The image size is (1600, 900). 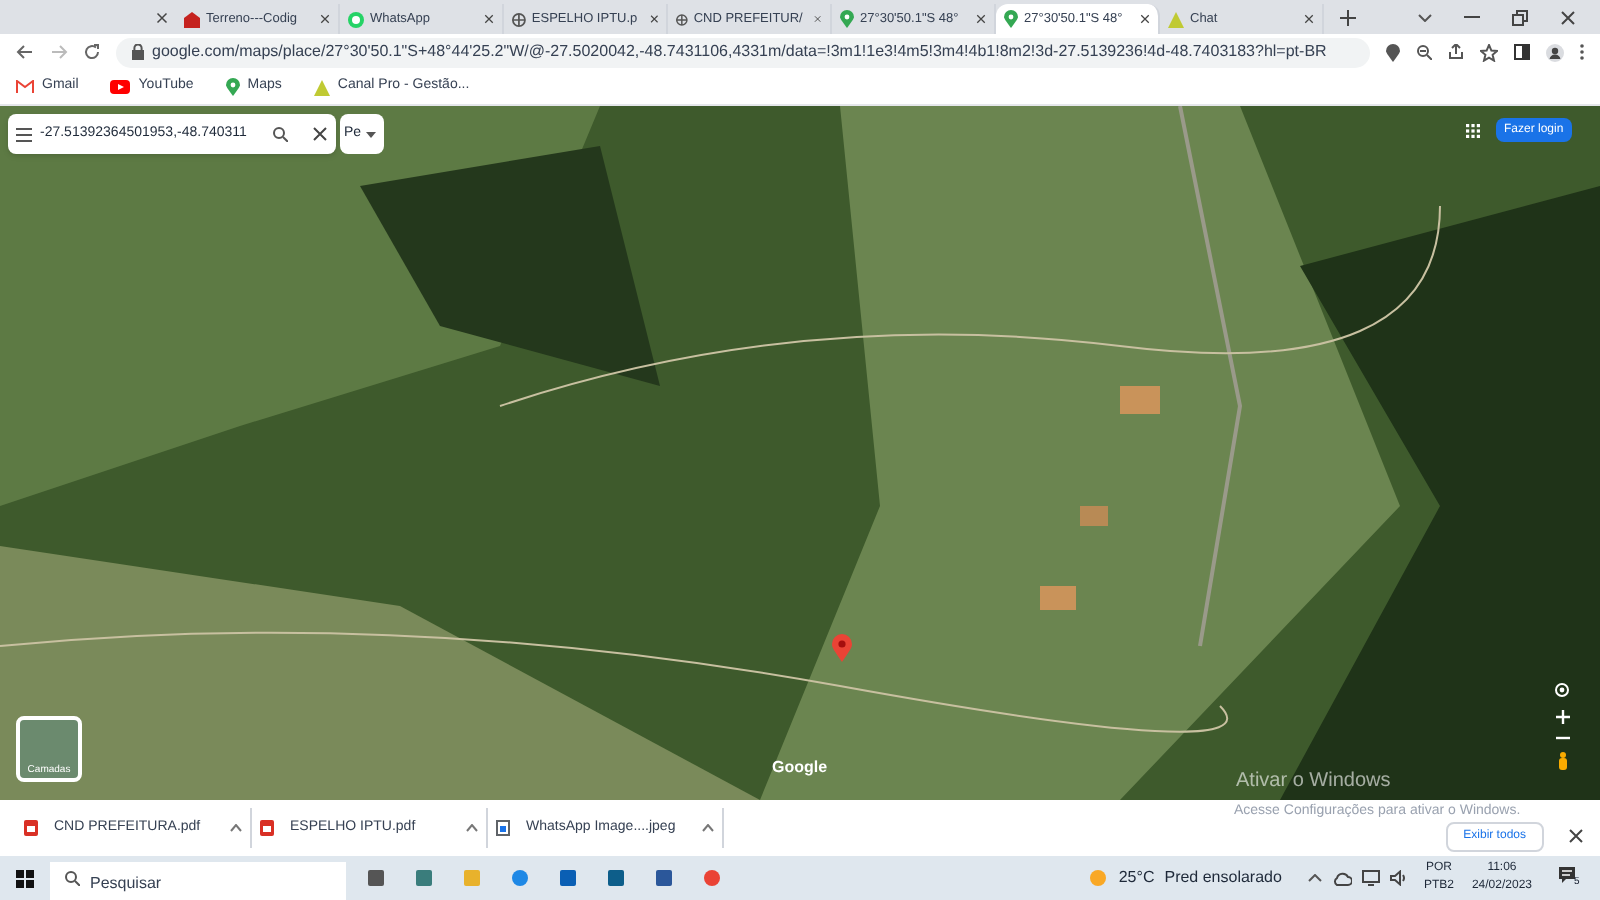 I want to click on back-arrow-icon, so click(x=25, y=52).